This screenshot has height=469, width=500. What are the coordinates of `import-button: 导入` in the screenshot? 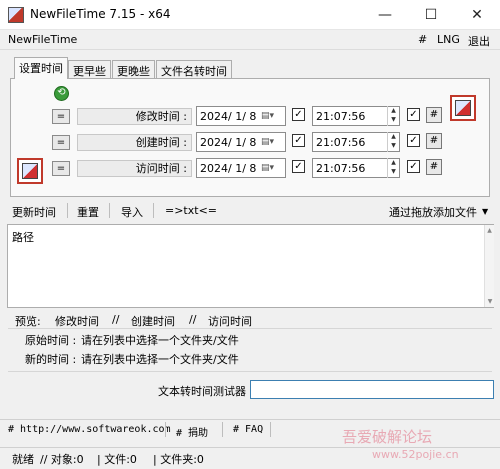 It's located at (132, 212).